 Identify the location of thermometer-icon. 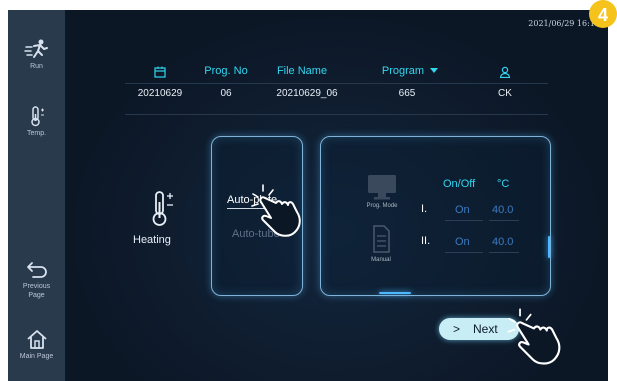
(37, 116).